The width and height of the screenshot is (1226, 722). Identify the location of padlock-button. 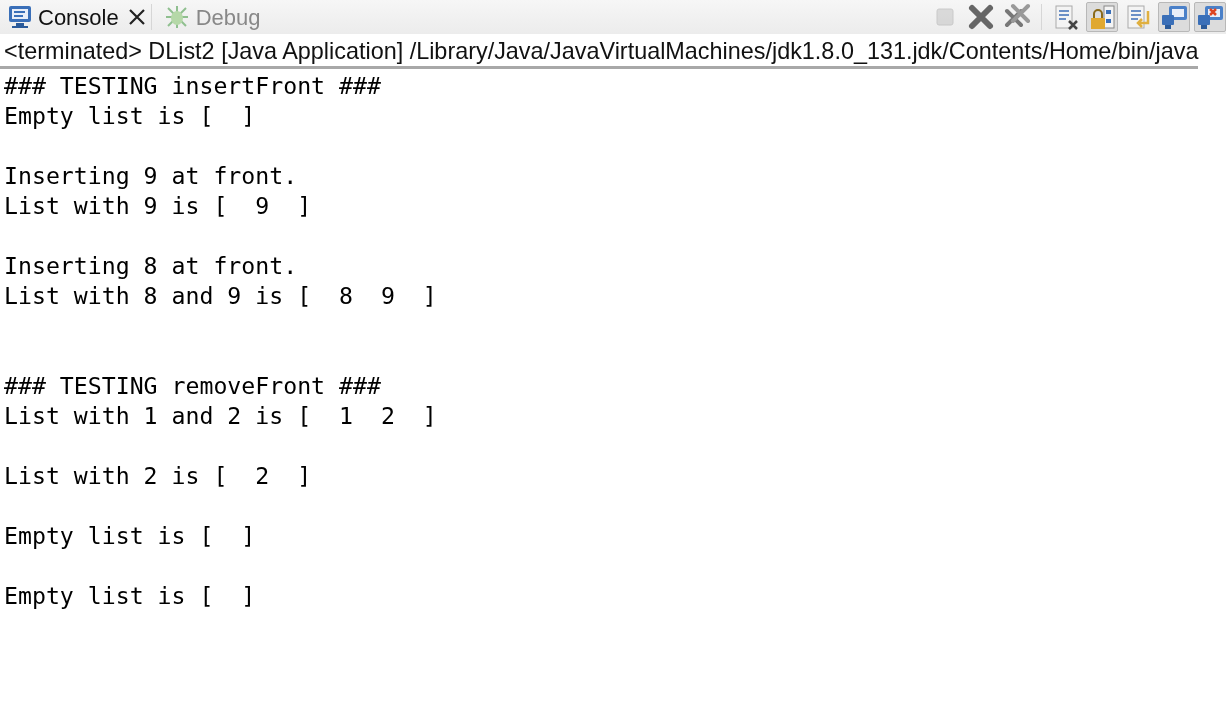
(1102, 17).